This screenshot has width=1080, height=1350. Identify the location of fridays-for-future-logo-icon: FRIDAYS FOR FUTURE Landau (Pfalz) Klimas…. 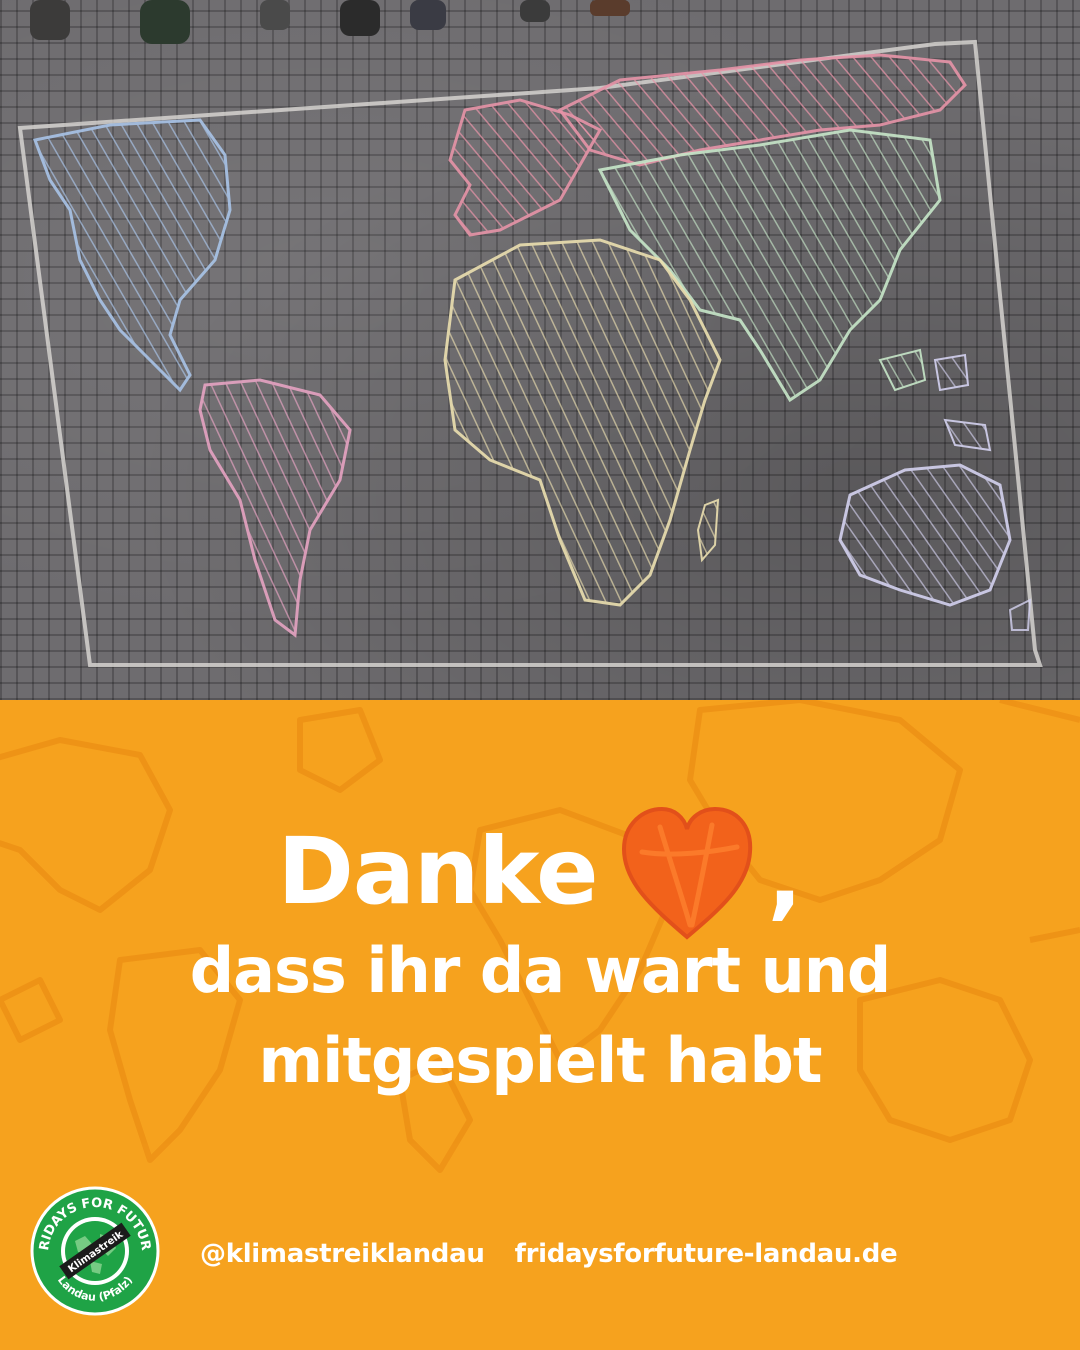
(95, 1251).